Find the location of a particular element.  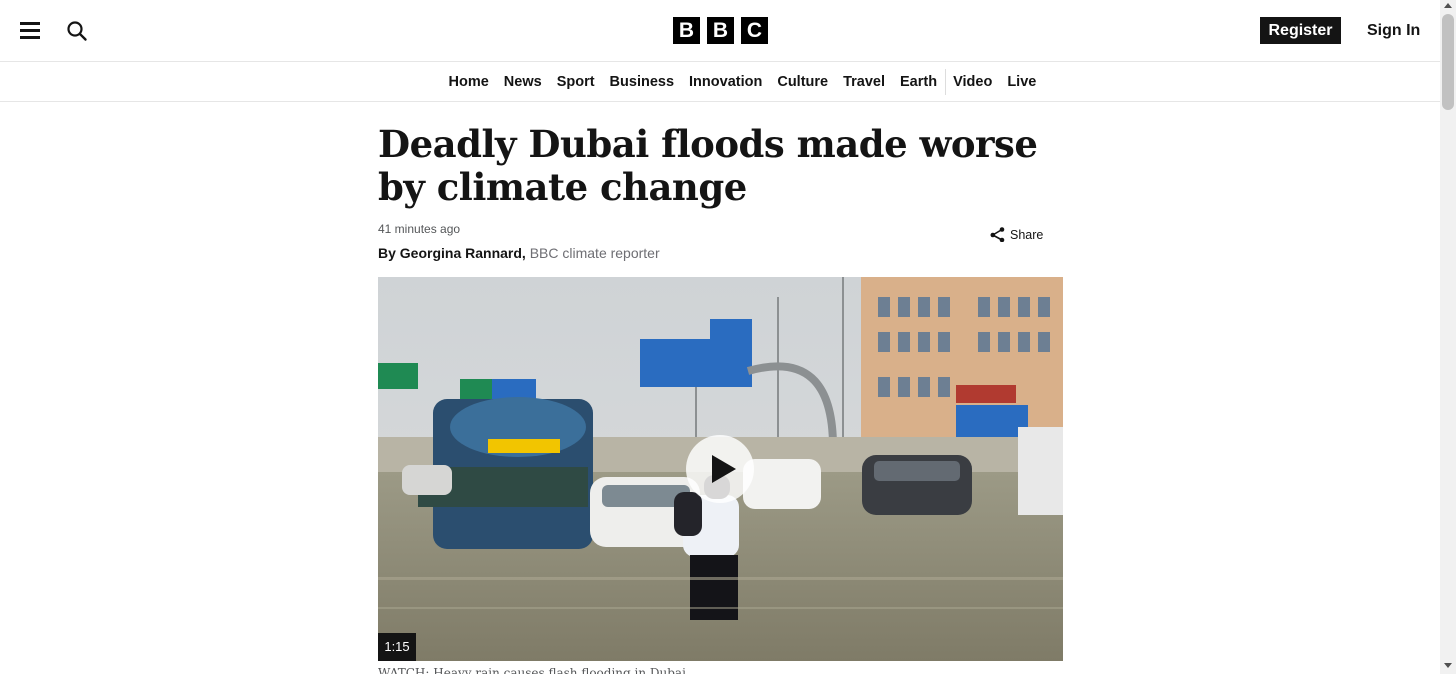

search-icon is located at coordinates (77, 31).